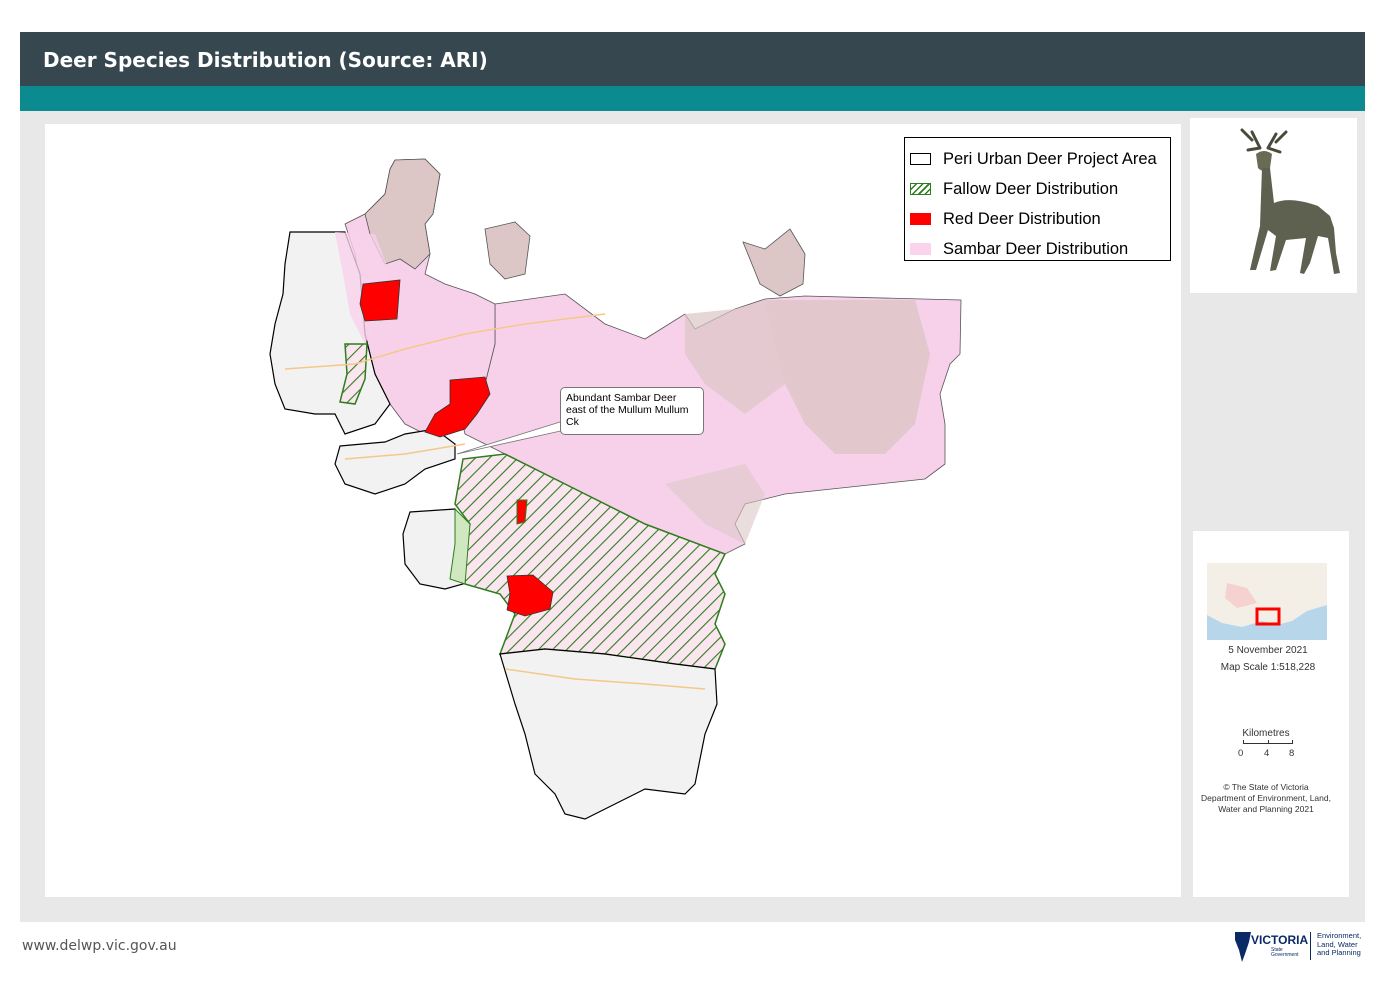 This screenshot has height=981, width=1385. I want to click on central-urban-region, so click(395, 461).